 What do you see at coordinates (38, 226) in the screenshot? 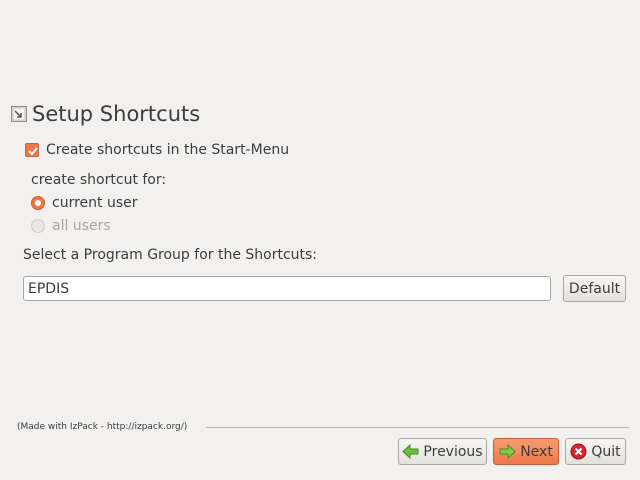
I see `all-users-radio` at bounding box center [38, 226].